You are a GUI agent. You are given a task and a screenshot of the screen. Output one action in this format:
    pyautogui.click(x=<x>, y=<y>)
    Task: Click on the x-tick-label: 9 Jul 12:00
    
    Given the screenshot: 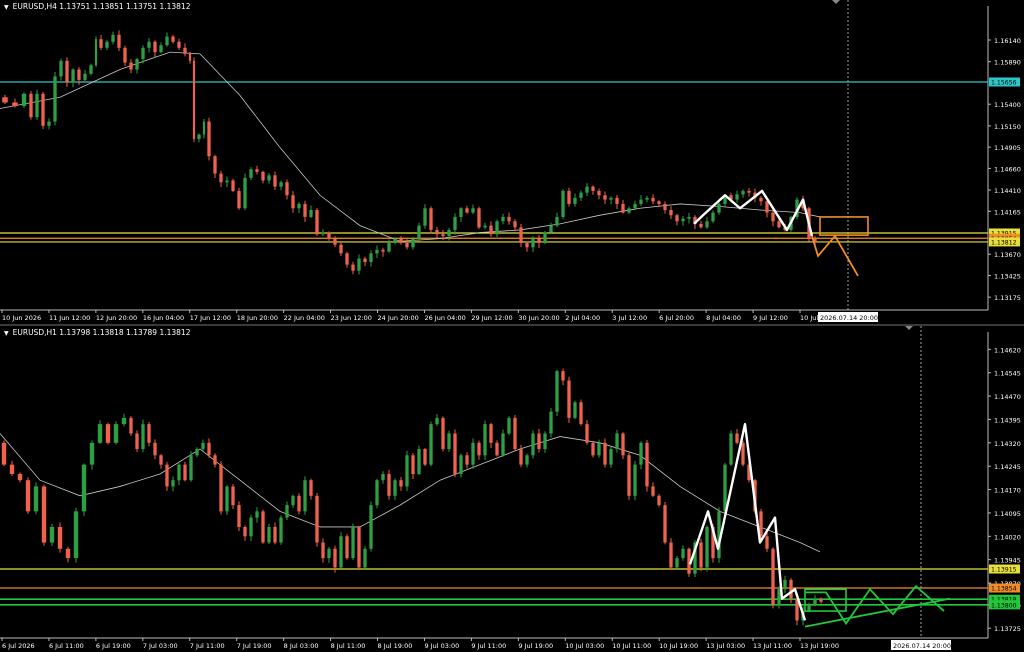 What is the action you would take?
    pyautogui.click(x=770, y=318)
    